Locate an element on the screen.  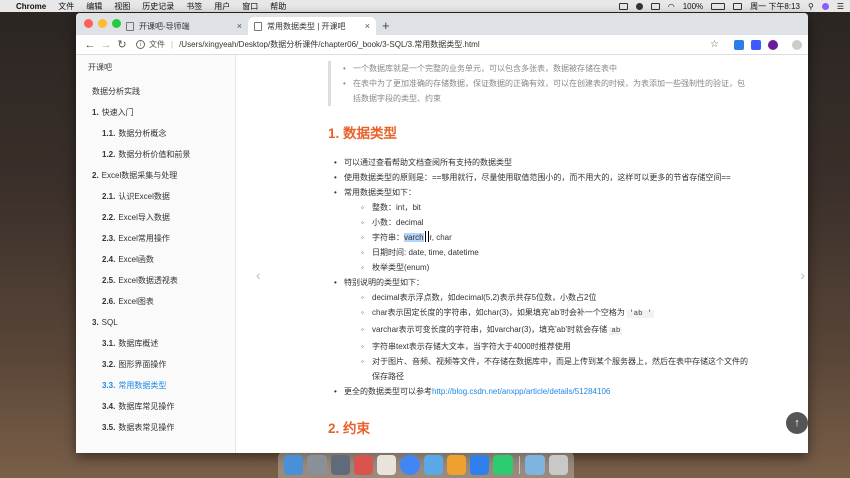
forward-button: → is located at coordinates (106, 45).